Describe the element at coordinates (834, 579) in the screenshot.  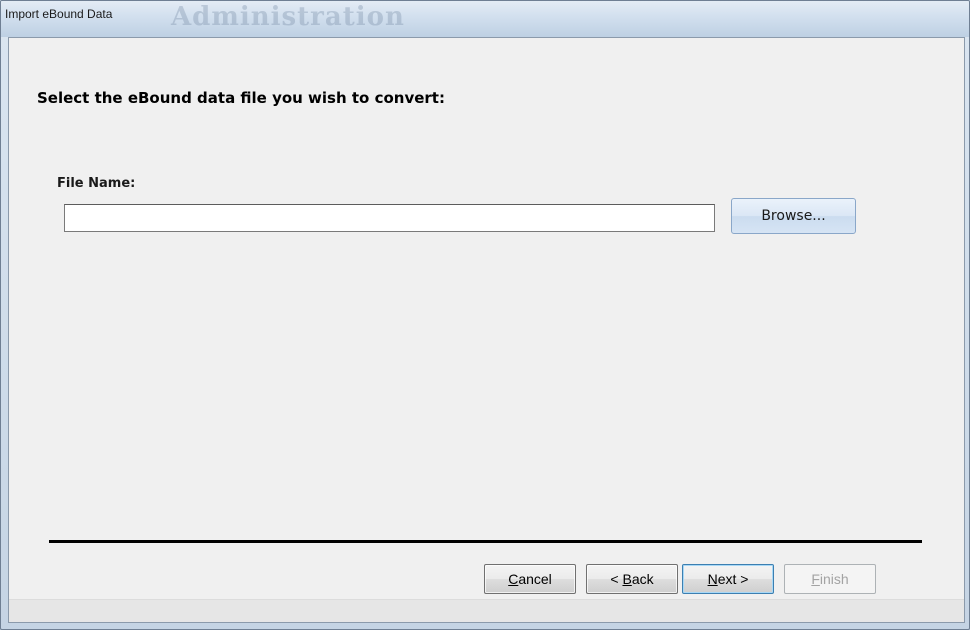
I see `finish-label: inish` at that location.